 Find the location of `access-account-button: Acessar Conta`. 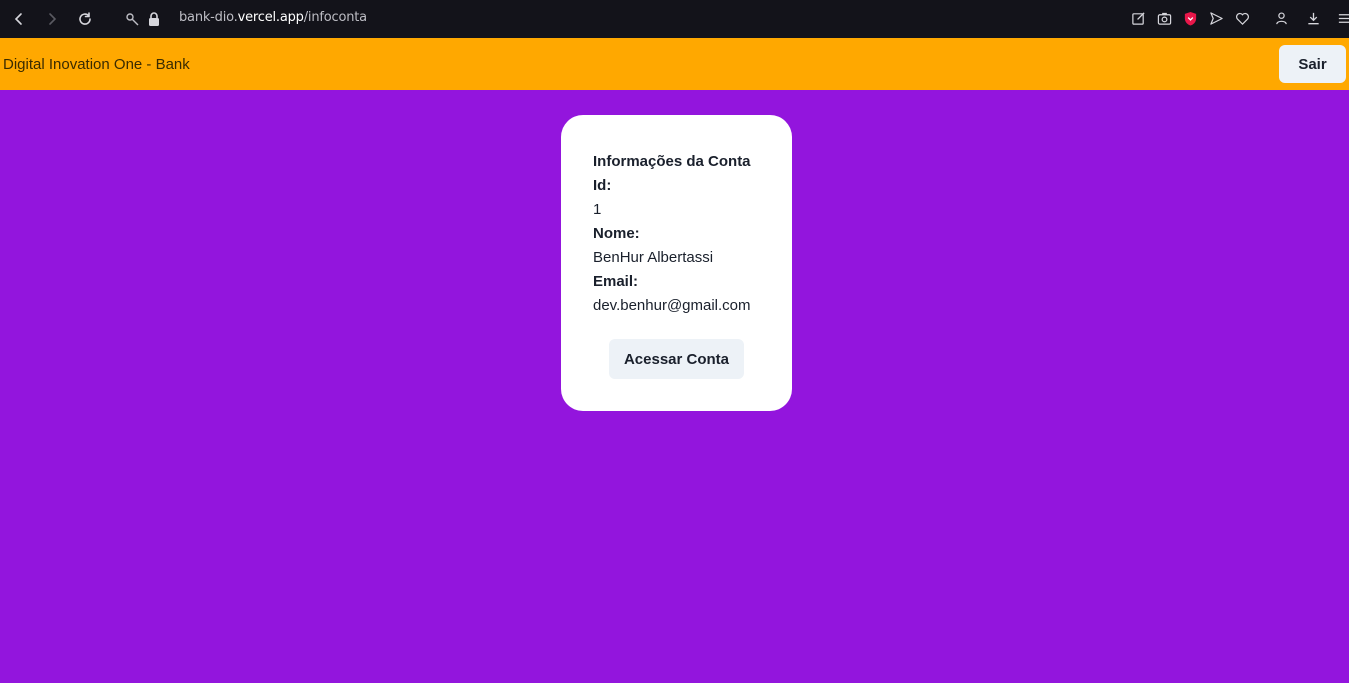

access-account-button: Acessar Conta is located at coordinates (676, 359).